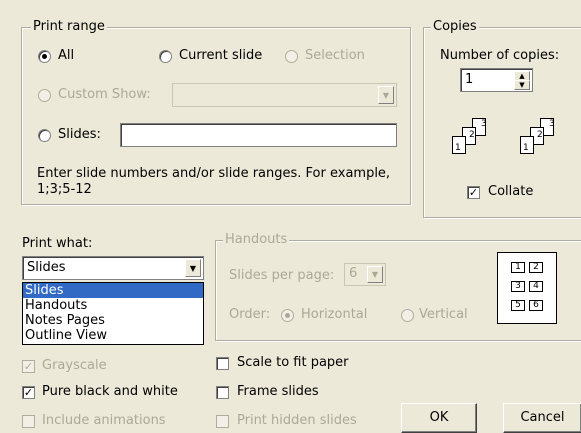 This screenshot has height=433, width=581. I want to click on print-hidden-label: Print hidden slides, so click(297, 420).